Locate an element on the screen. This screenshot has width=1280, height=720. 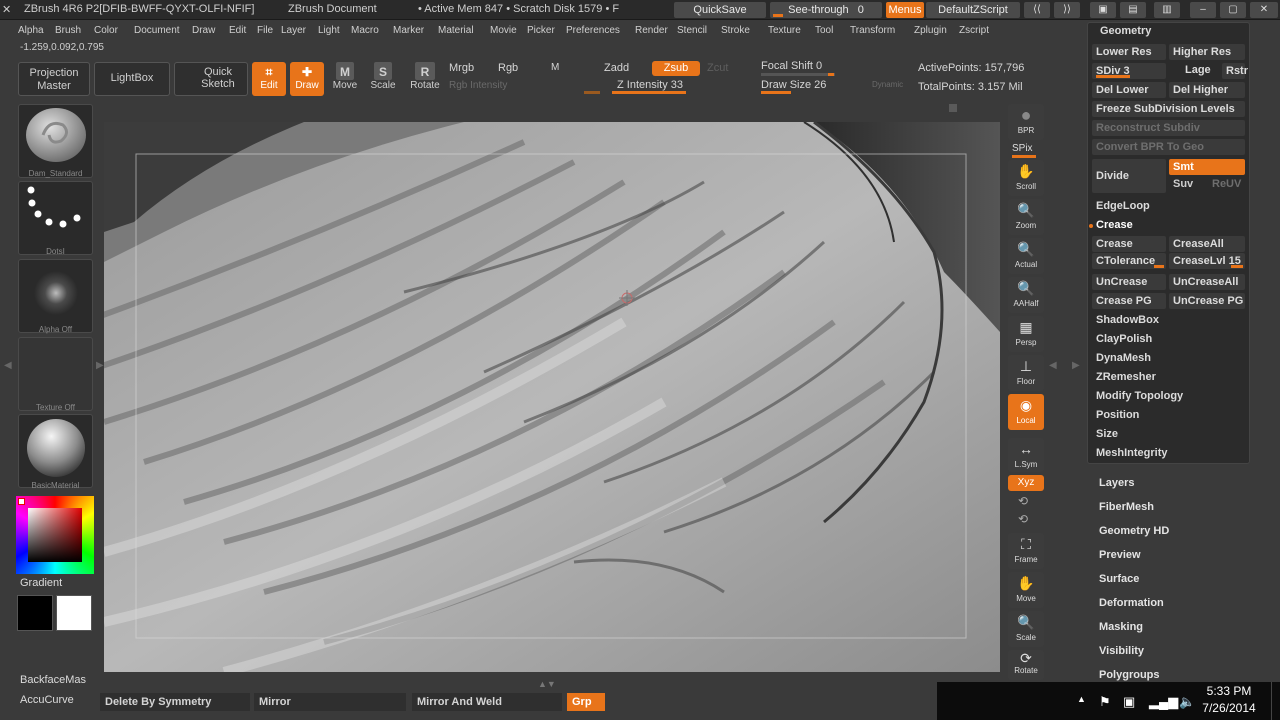
menu-stroke: Stroke is located at coordinates (735, 30).